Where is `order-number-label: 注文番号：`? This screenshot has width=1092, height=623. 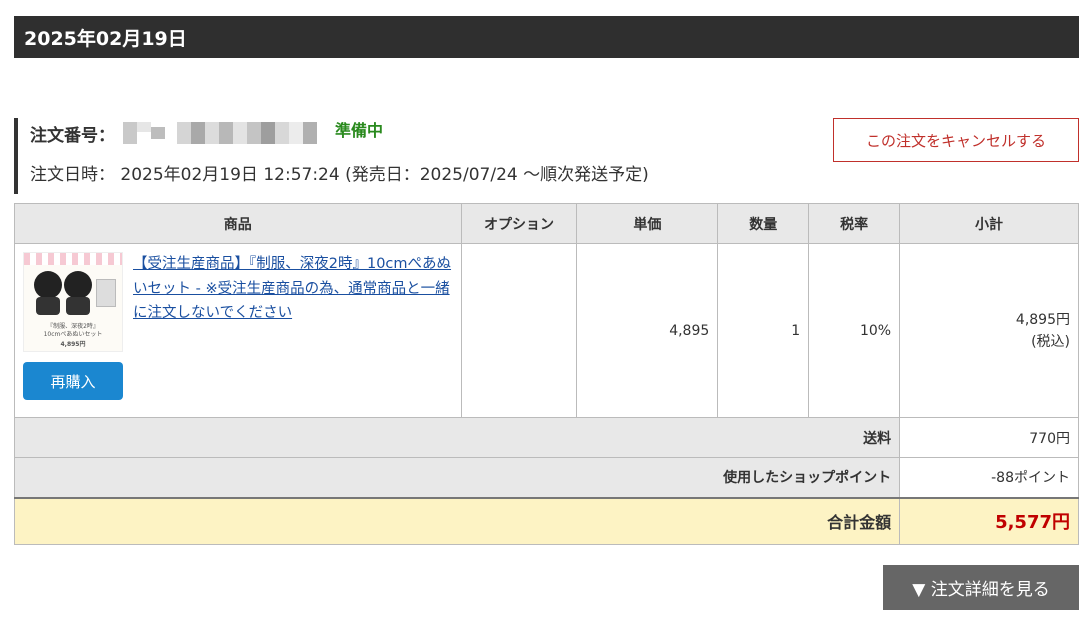 order-number-label: 注文番号： is located at coordinates (72, 135).